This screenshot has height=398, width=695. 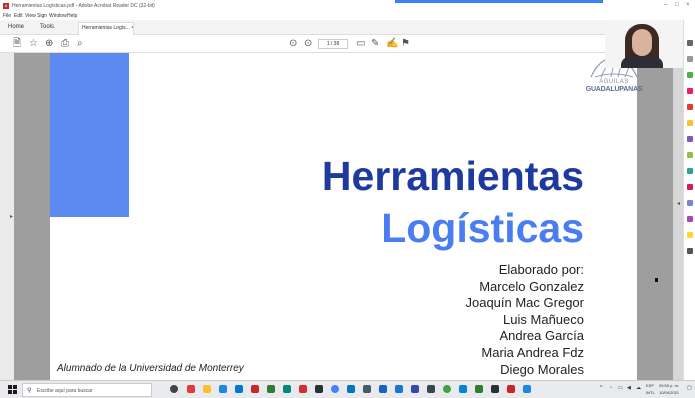 What do you see at coordinates (32, 216) in the screenshot?
I see `slide-margin-left` at bounding box center [32, 216].